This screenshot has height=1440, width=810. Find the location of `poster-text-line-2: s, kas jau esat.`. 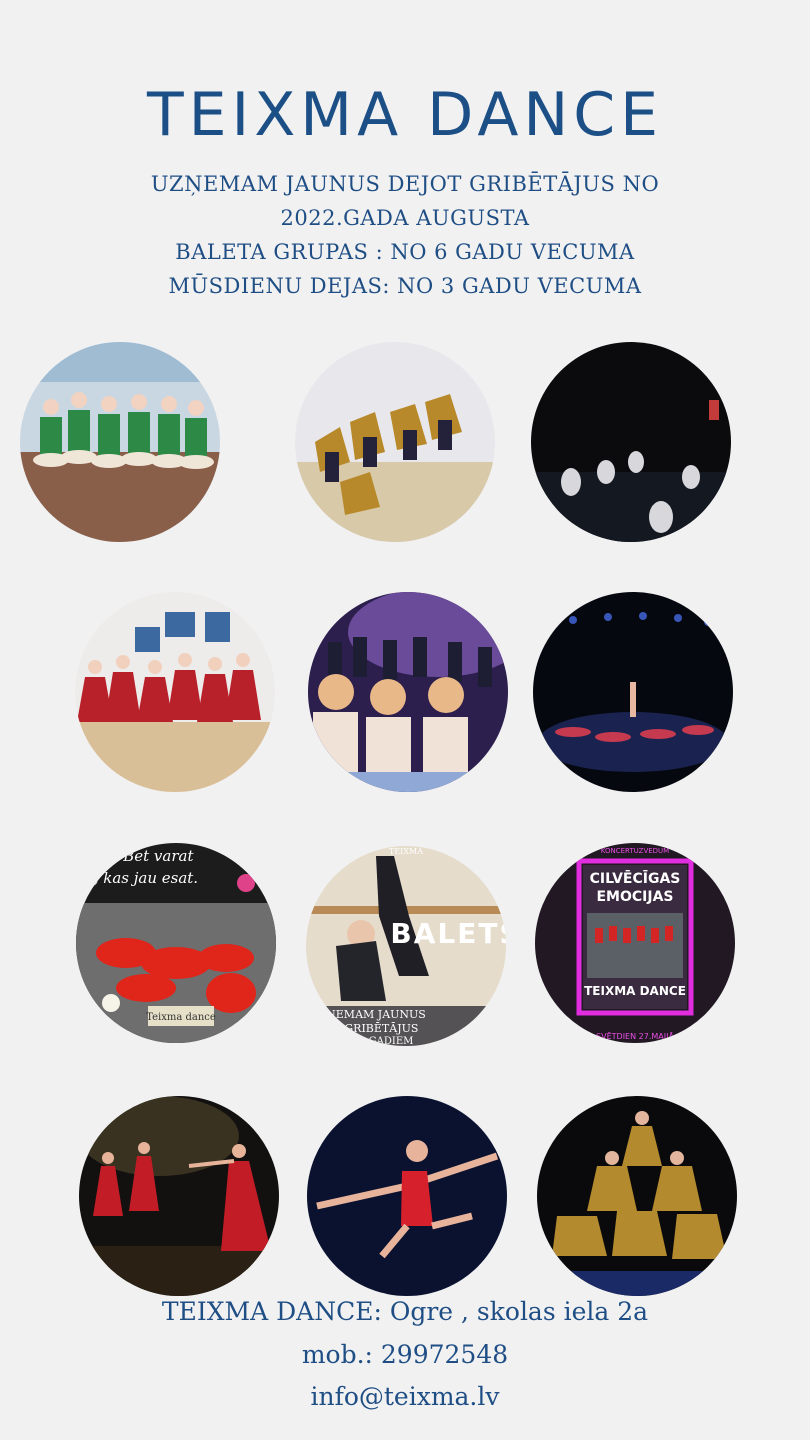

poster-text-line-2: s, kas jau esat. is located at coordinates (142, 878).